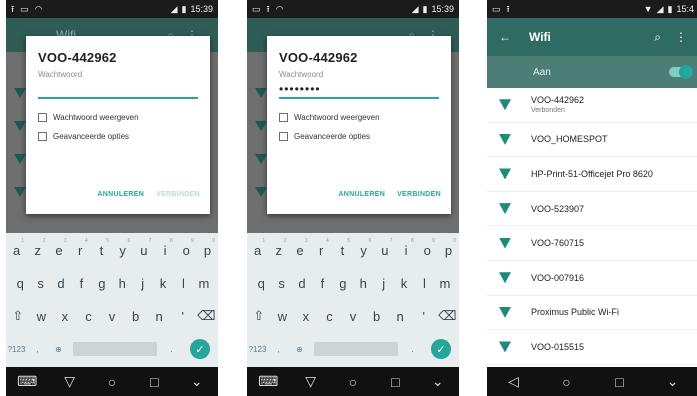 Image resolution: width=697 pixels, height=396 pixels. Describe the element at coordinates (359, 91) in the screenshot. I see `password-field: ••••••••` at that location.